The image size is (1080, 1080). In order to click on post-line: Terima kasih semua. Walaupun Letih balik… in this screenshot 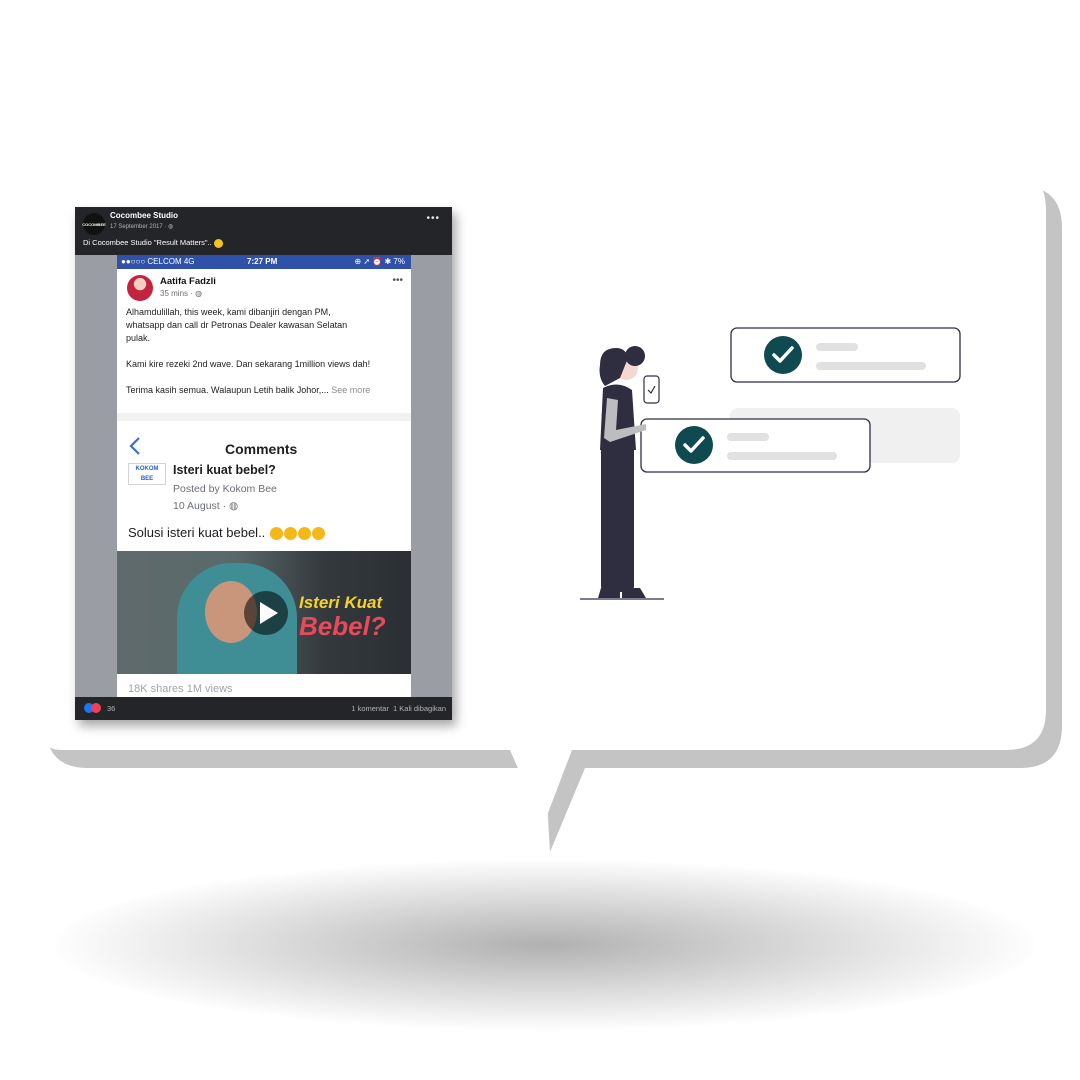, I will do `click(248, 390)`.